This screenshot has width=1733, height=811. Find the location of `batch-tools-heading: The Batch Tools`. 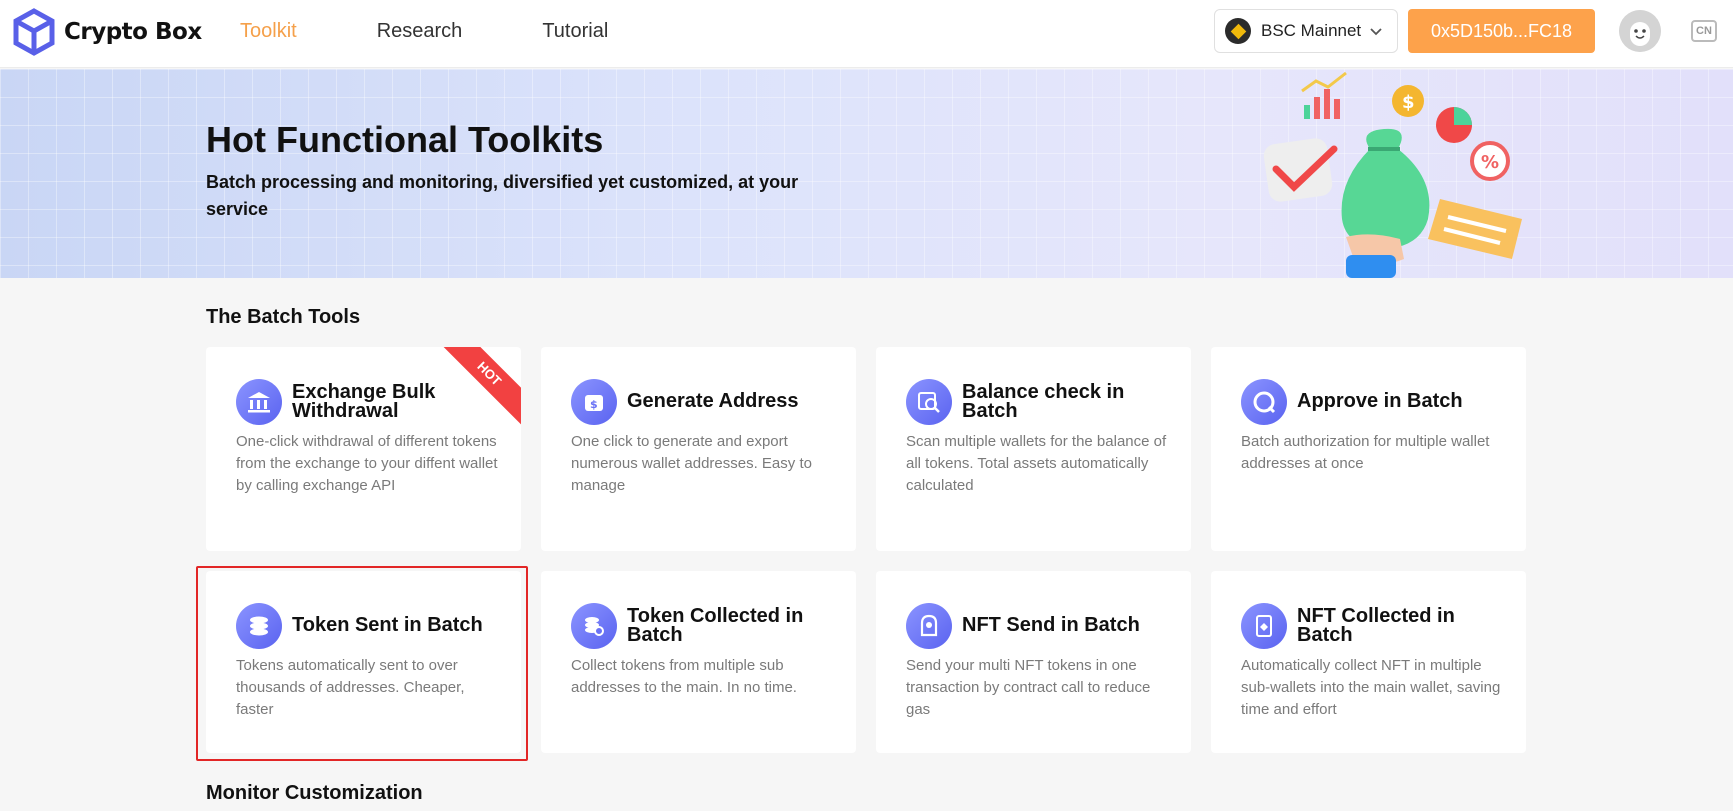

batch-tools-heading: The Batch Tools is located at coordinates (283, 317).